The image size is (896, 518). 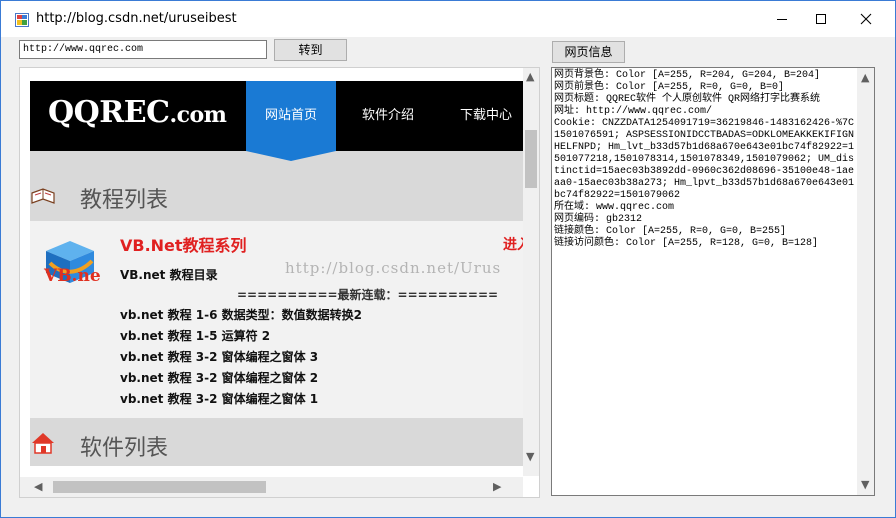 I want to click on tutorial-link: vb.net 教程 3-2 窗体编程之窗体 1, so click(x=219, y=398).